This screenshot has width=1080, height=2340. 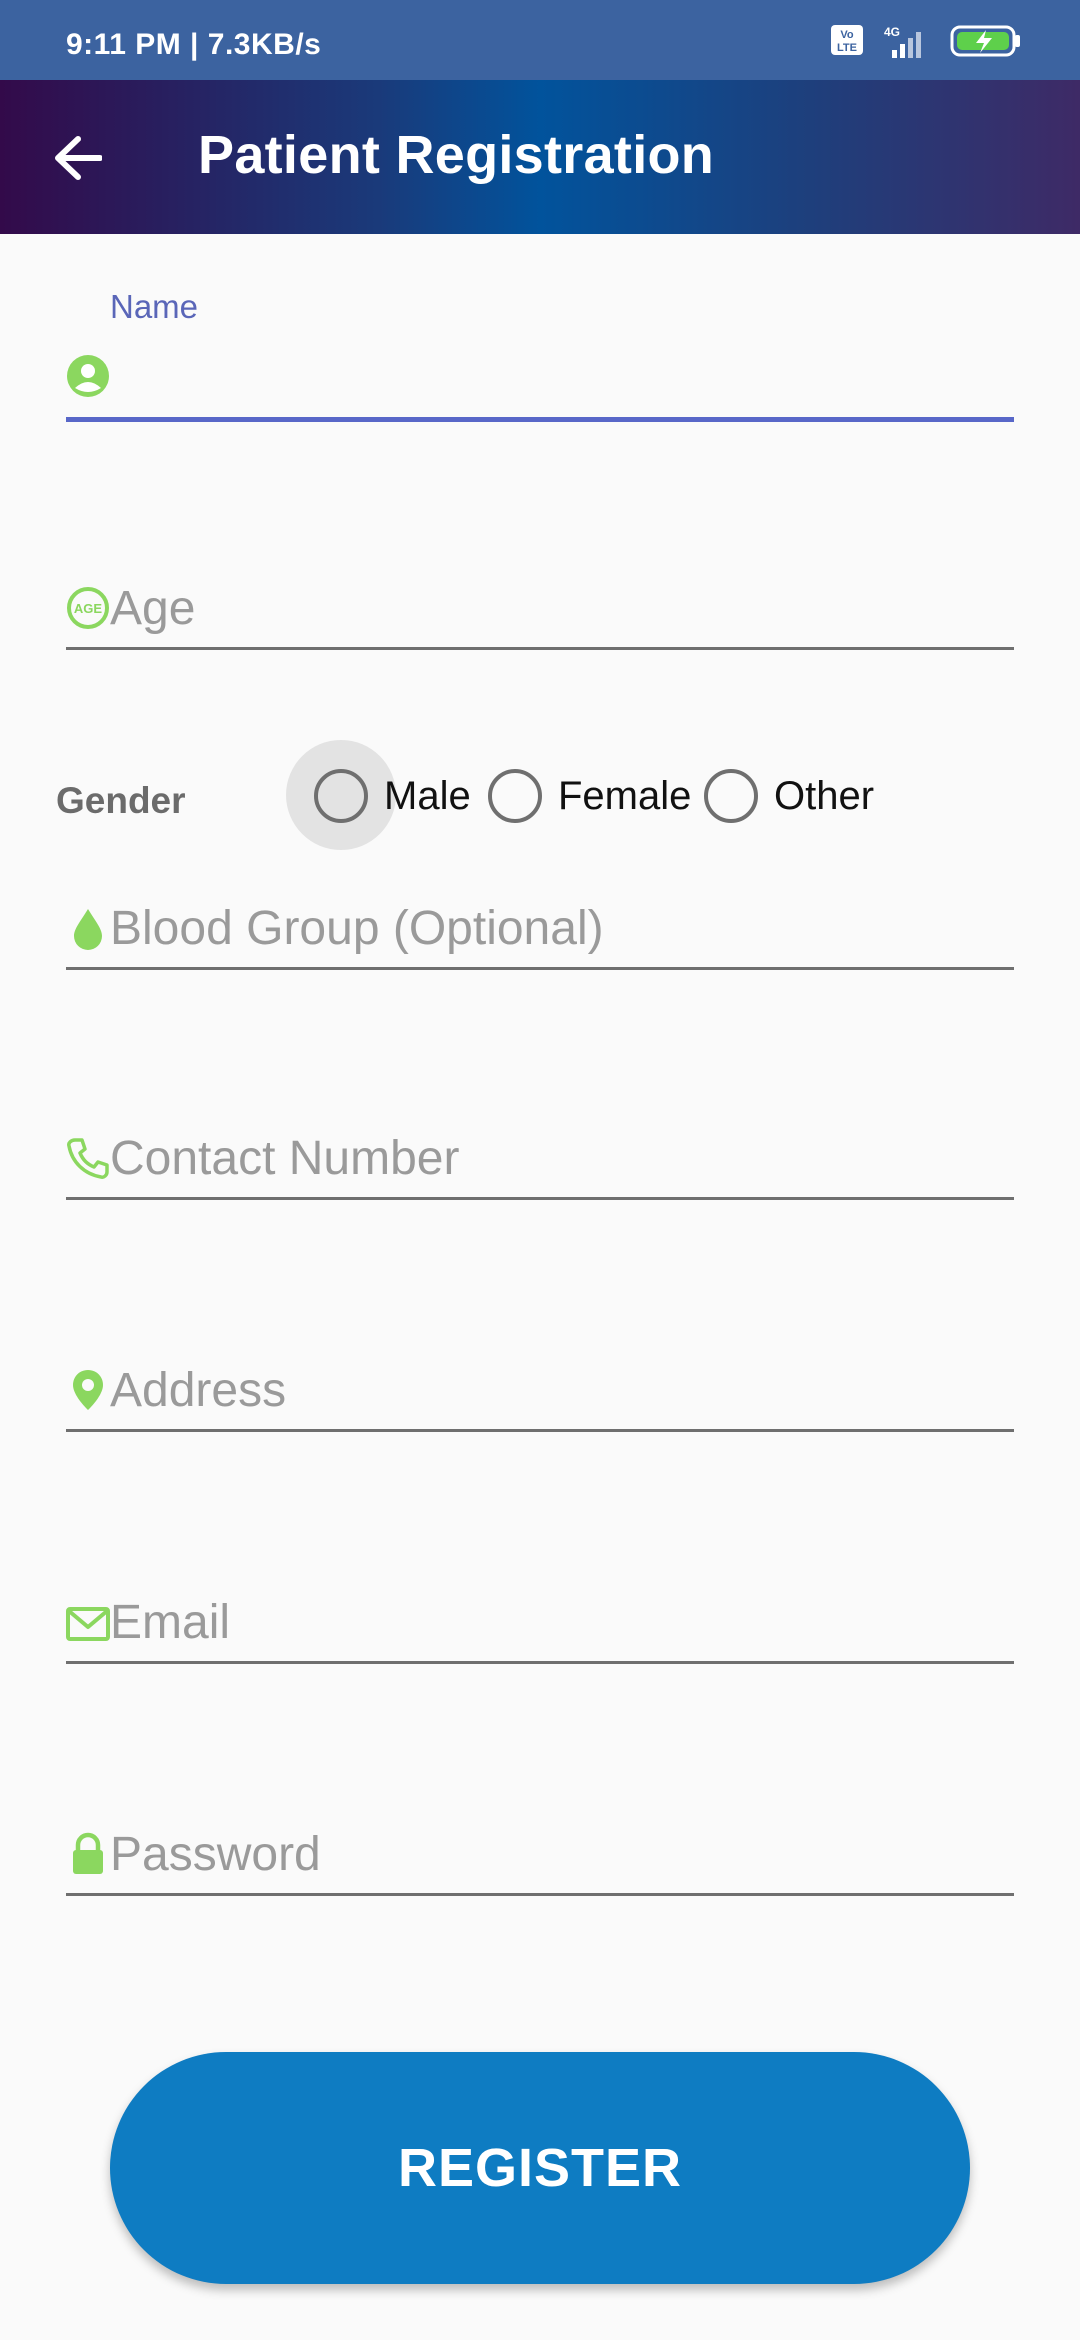 I want to click on email-field, so click(x=540, y=1624).